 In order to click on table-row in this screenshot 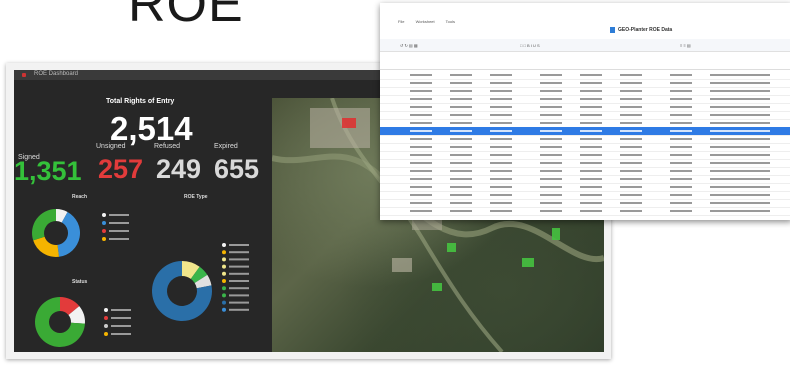, I will do `click(585, 211)`.